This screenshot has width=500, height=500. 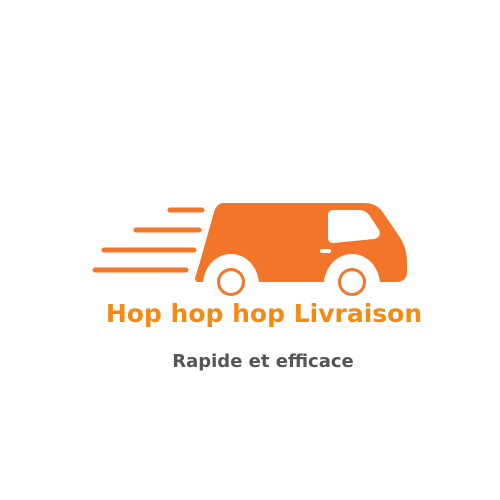 I want to click on delivery-van-icon, so click(x=249, y=253).